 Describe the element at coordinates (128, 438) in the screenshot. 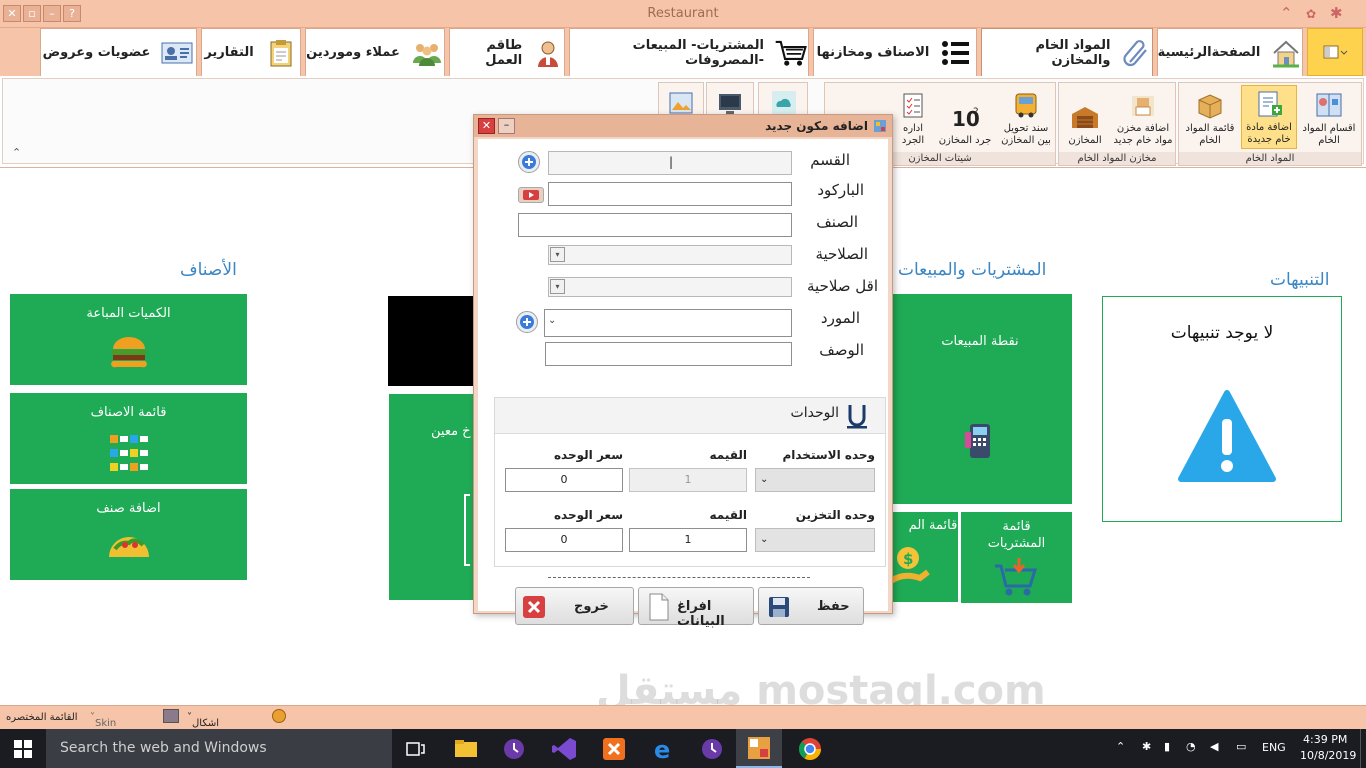

I see `tile-items-list: قائمة الاصناف` at that location.